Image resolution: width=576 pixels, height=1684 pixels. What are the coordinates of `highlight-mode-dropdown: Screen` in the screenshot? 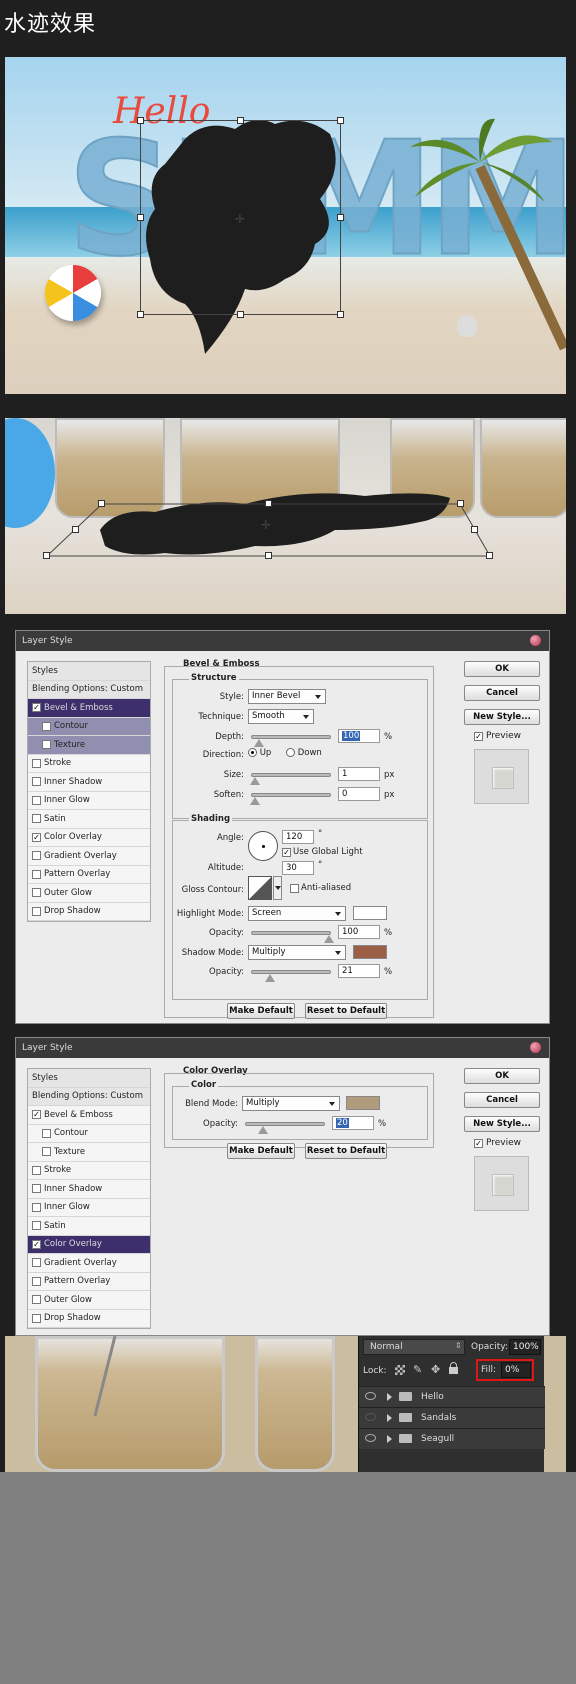 It's located at (297, 913).